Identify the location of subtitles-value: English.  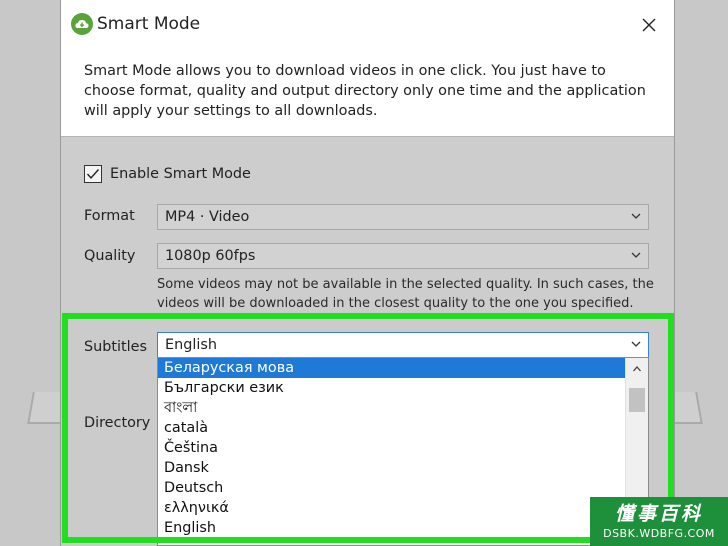
(191, 345).